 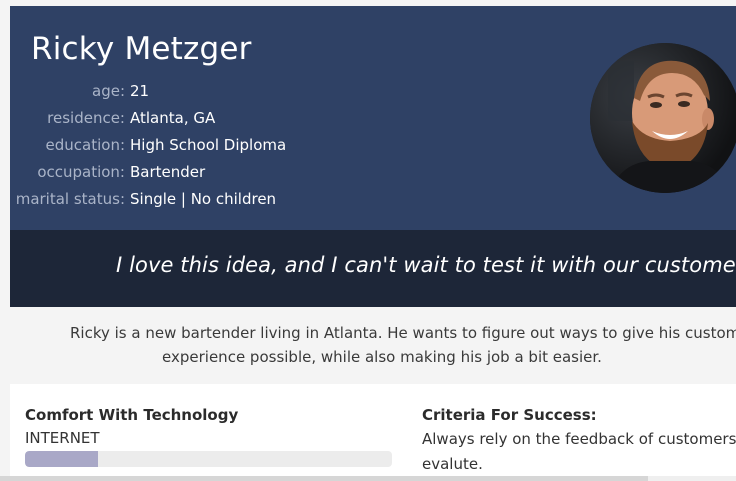 I want to click on fact-label: residence:, so click(x=86, y=118).